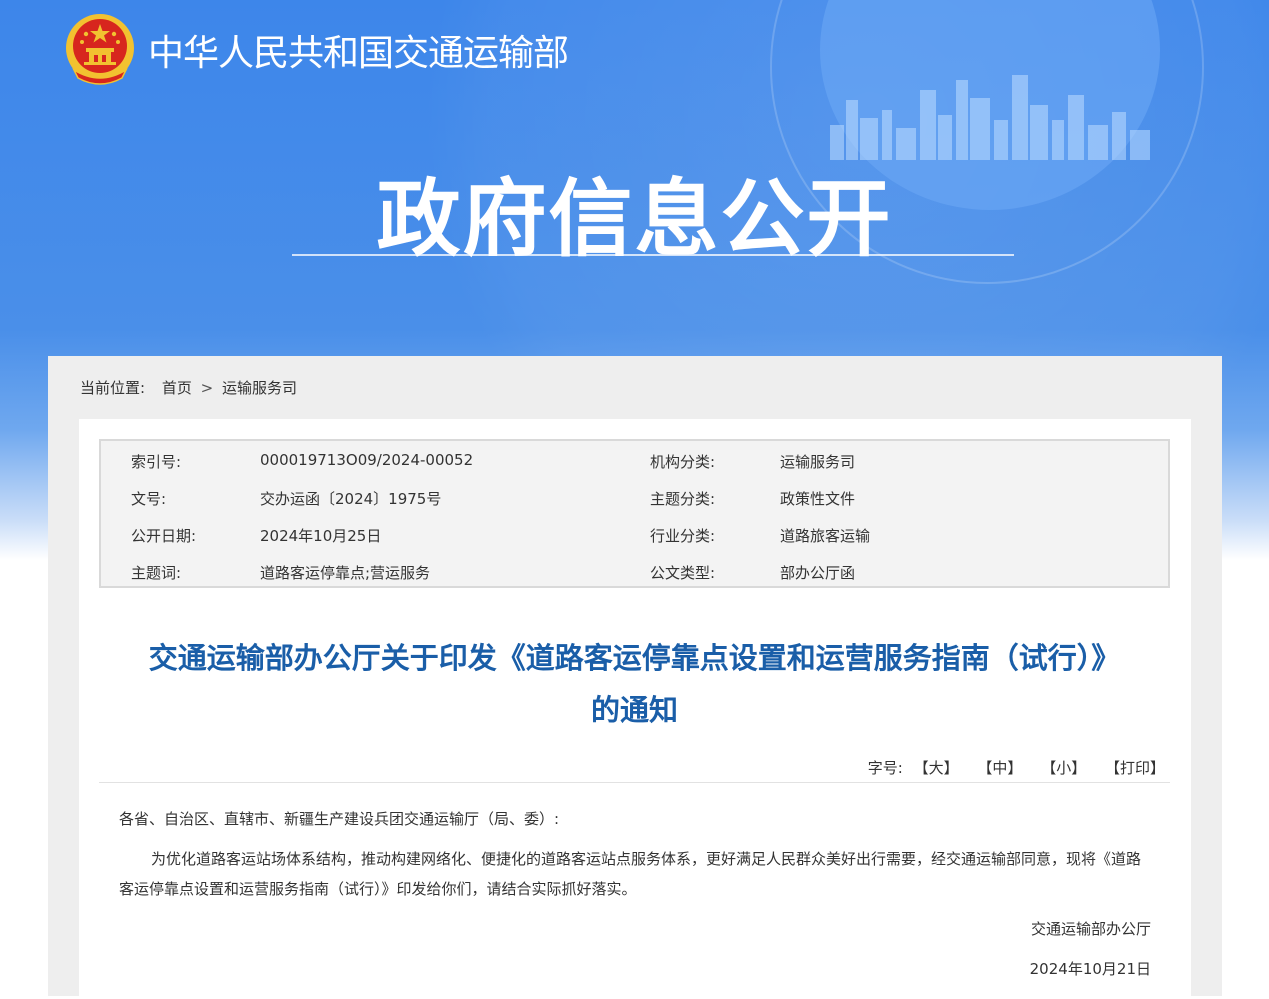 The image size is (1269, 999). I want to click on document-salutation: 各省、自治区、直辖市、新疆生产建设兵团交通运输厅（局、委）:, so click(339, 819).